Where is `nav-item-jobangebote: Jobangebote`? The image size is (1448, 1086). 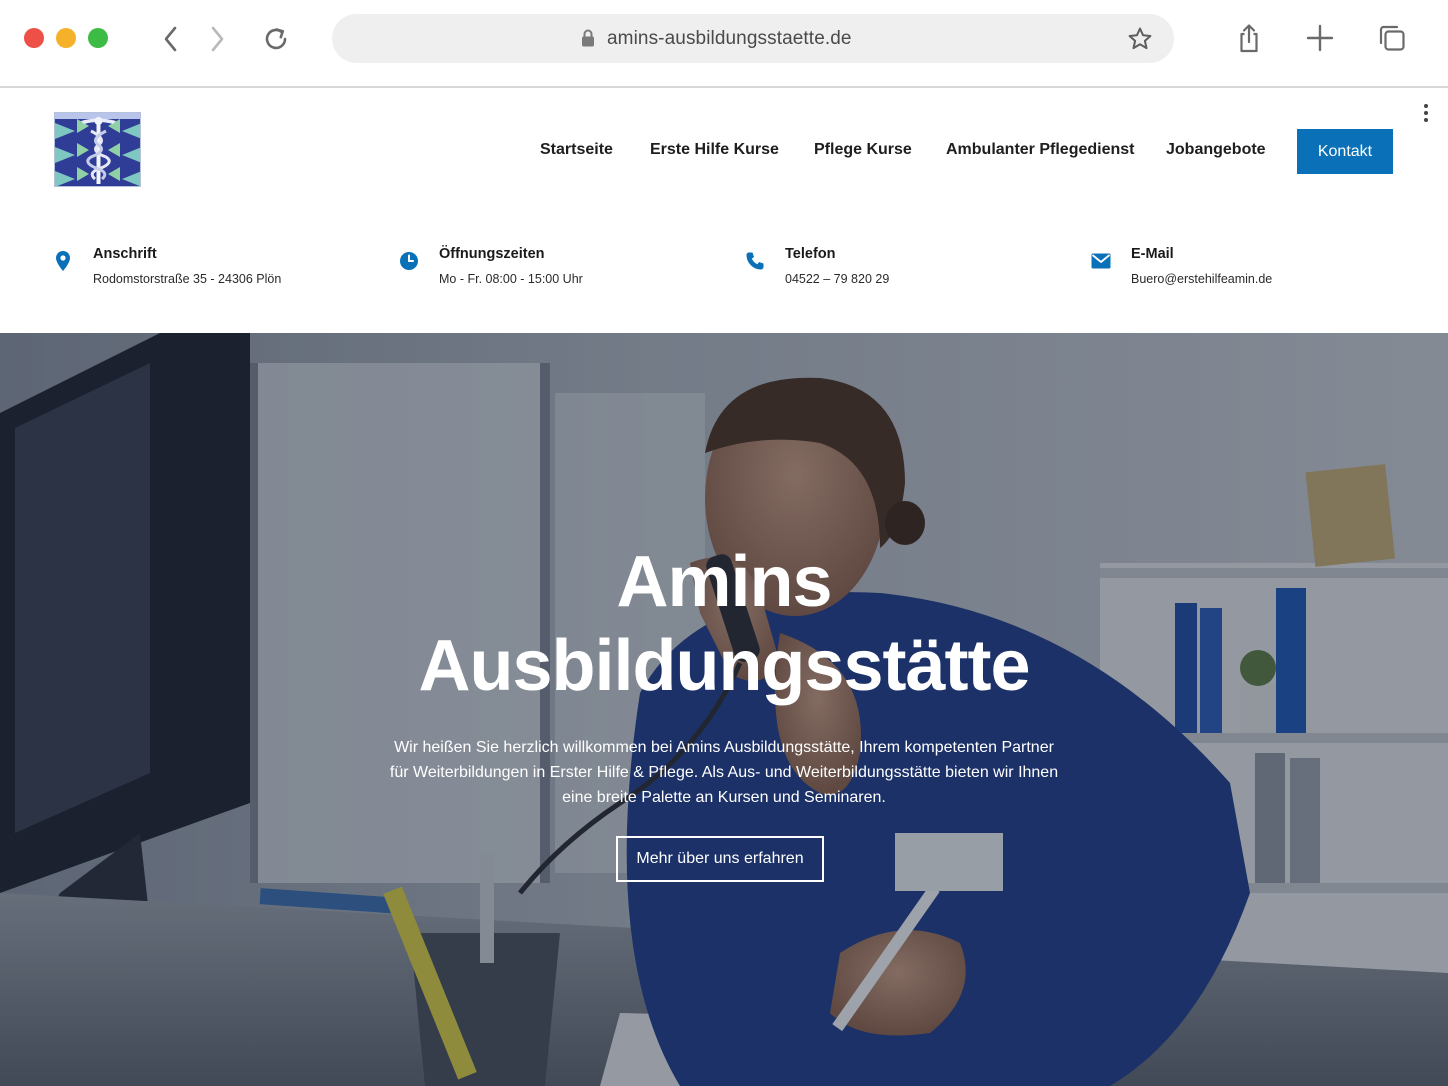
nav-item-jobangebote: Jobangebote is located at coordinates (1216, 150).